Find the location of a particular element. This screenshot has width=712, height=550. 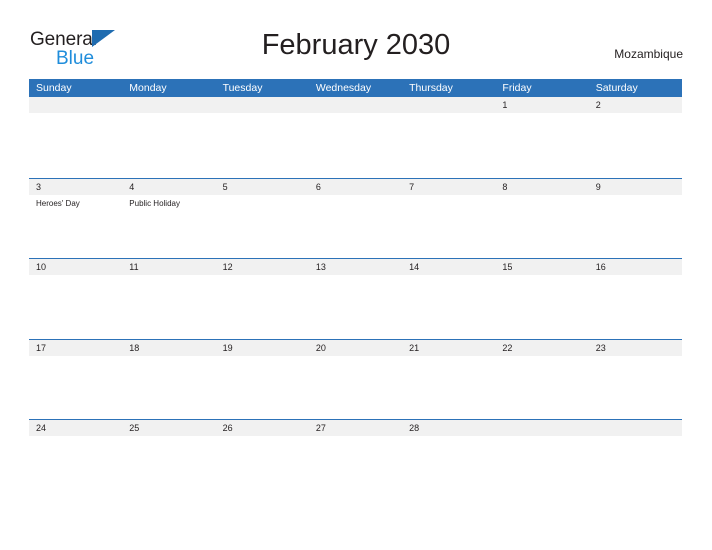

day-number: 12 is located at coordinates (227, 267).